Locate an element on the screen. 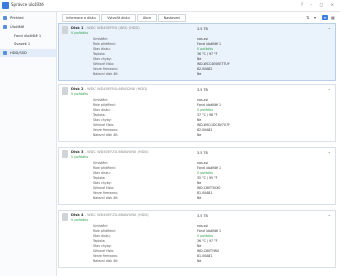  grid-view-icon: ▦ is located at coordinates (333, 17).